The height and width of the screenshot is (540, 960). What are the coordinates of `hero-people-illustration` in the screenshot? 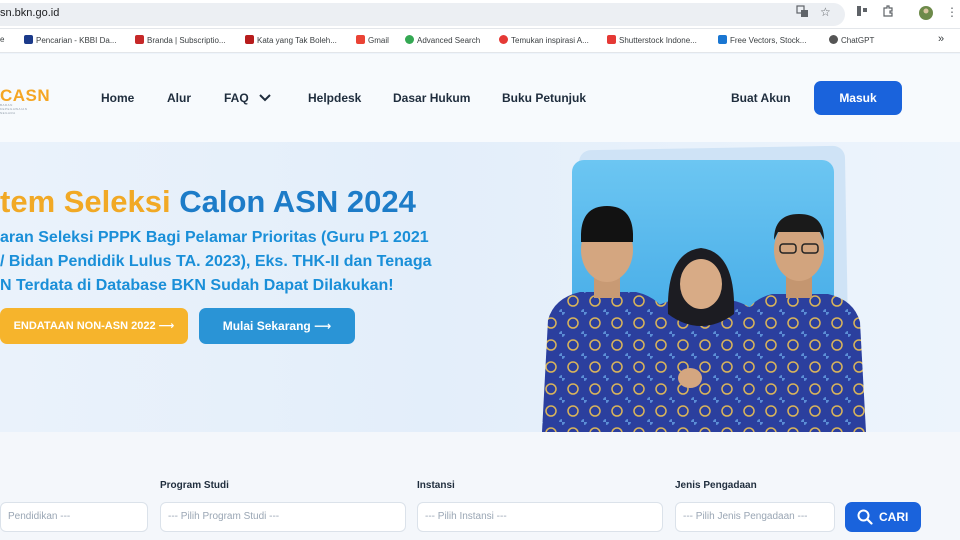 It's located at (704, 319).